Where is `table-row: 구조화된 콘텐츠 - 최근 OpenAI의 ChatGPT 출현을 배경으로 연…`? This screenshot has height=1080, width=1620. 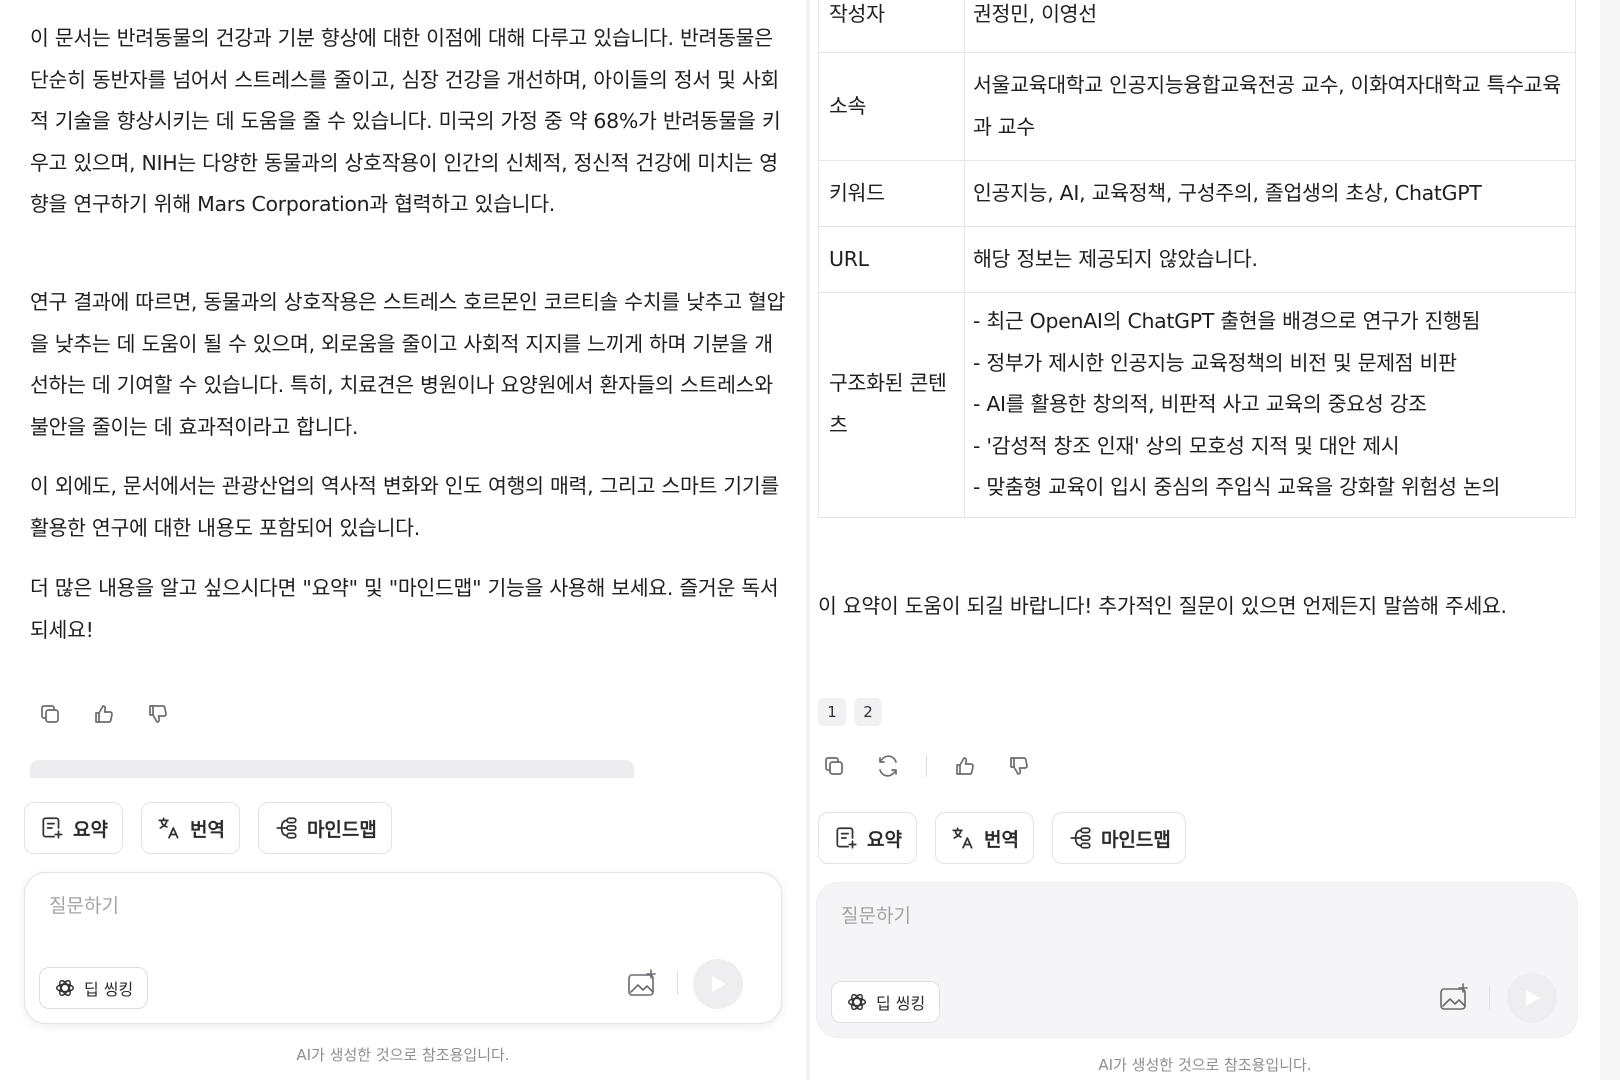 table-row: 구조화된 콘텐츠 - 최근 OpenAI의 ChatGPT 출현을 배경으로 연… is located at coordinates (1197, 405).